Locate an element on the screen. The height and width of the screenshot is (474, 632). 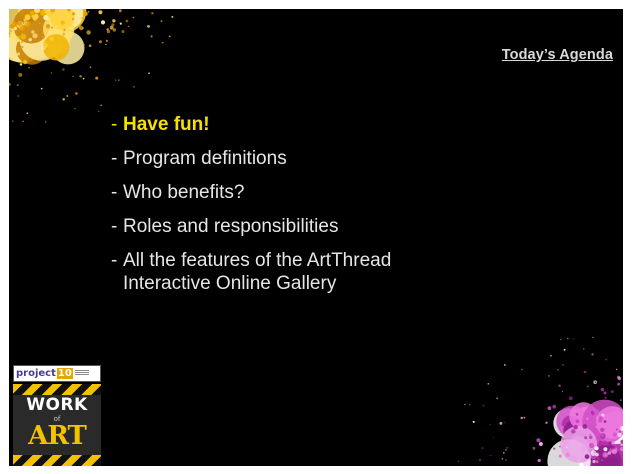
agenda-item: - Program definitions is located at coordinates (251, 158).